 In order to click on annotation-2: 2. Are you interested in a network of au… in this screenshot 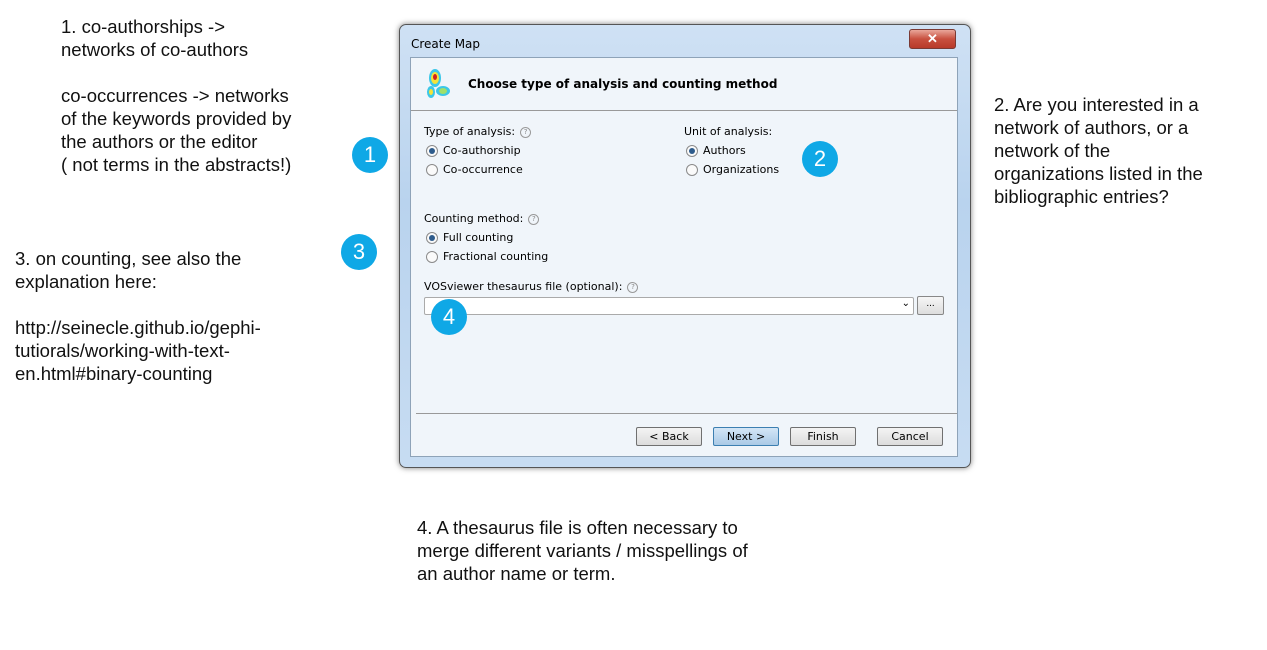, I will do `click(1098, 150)`.